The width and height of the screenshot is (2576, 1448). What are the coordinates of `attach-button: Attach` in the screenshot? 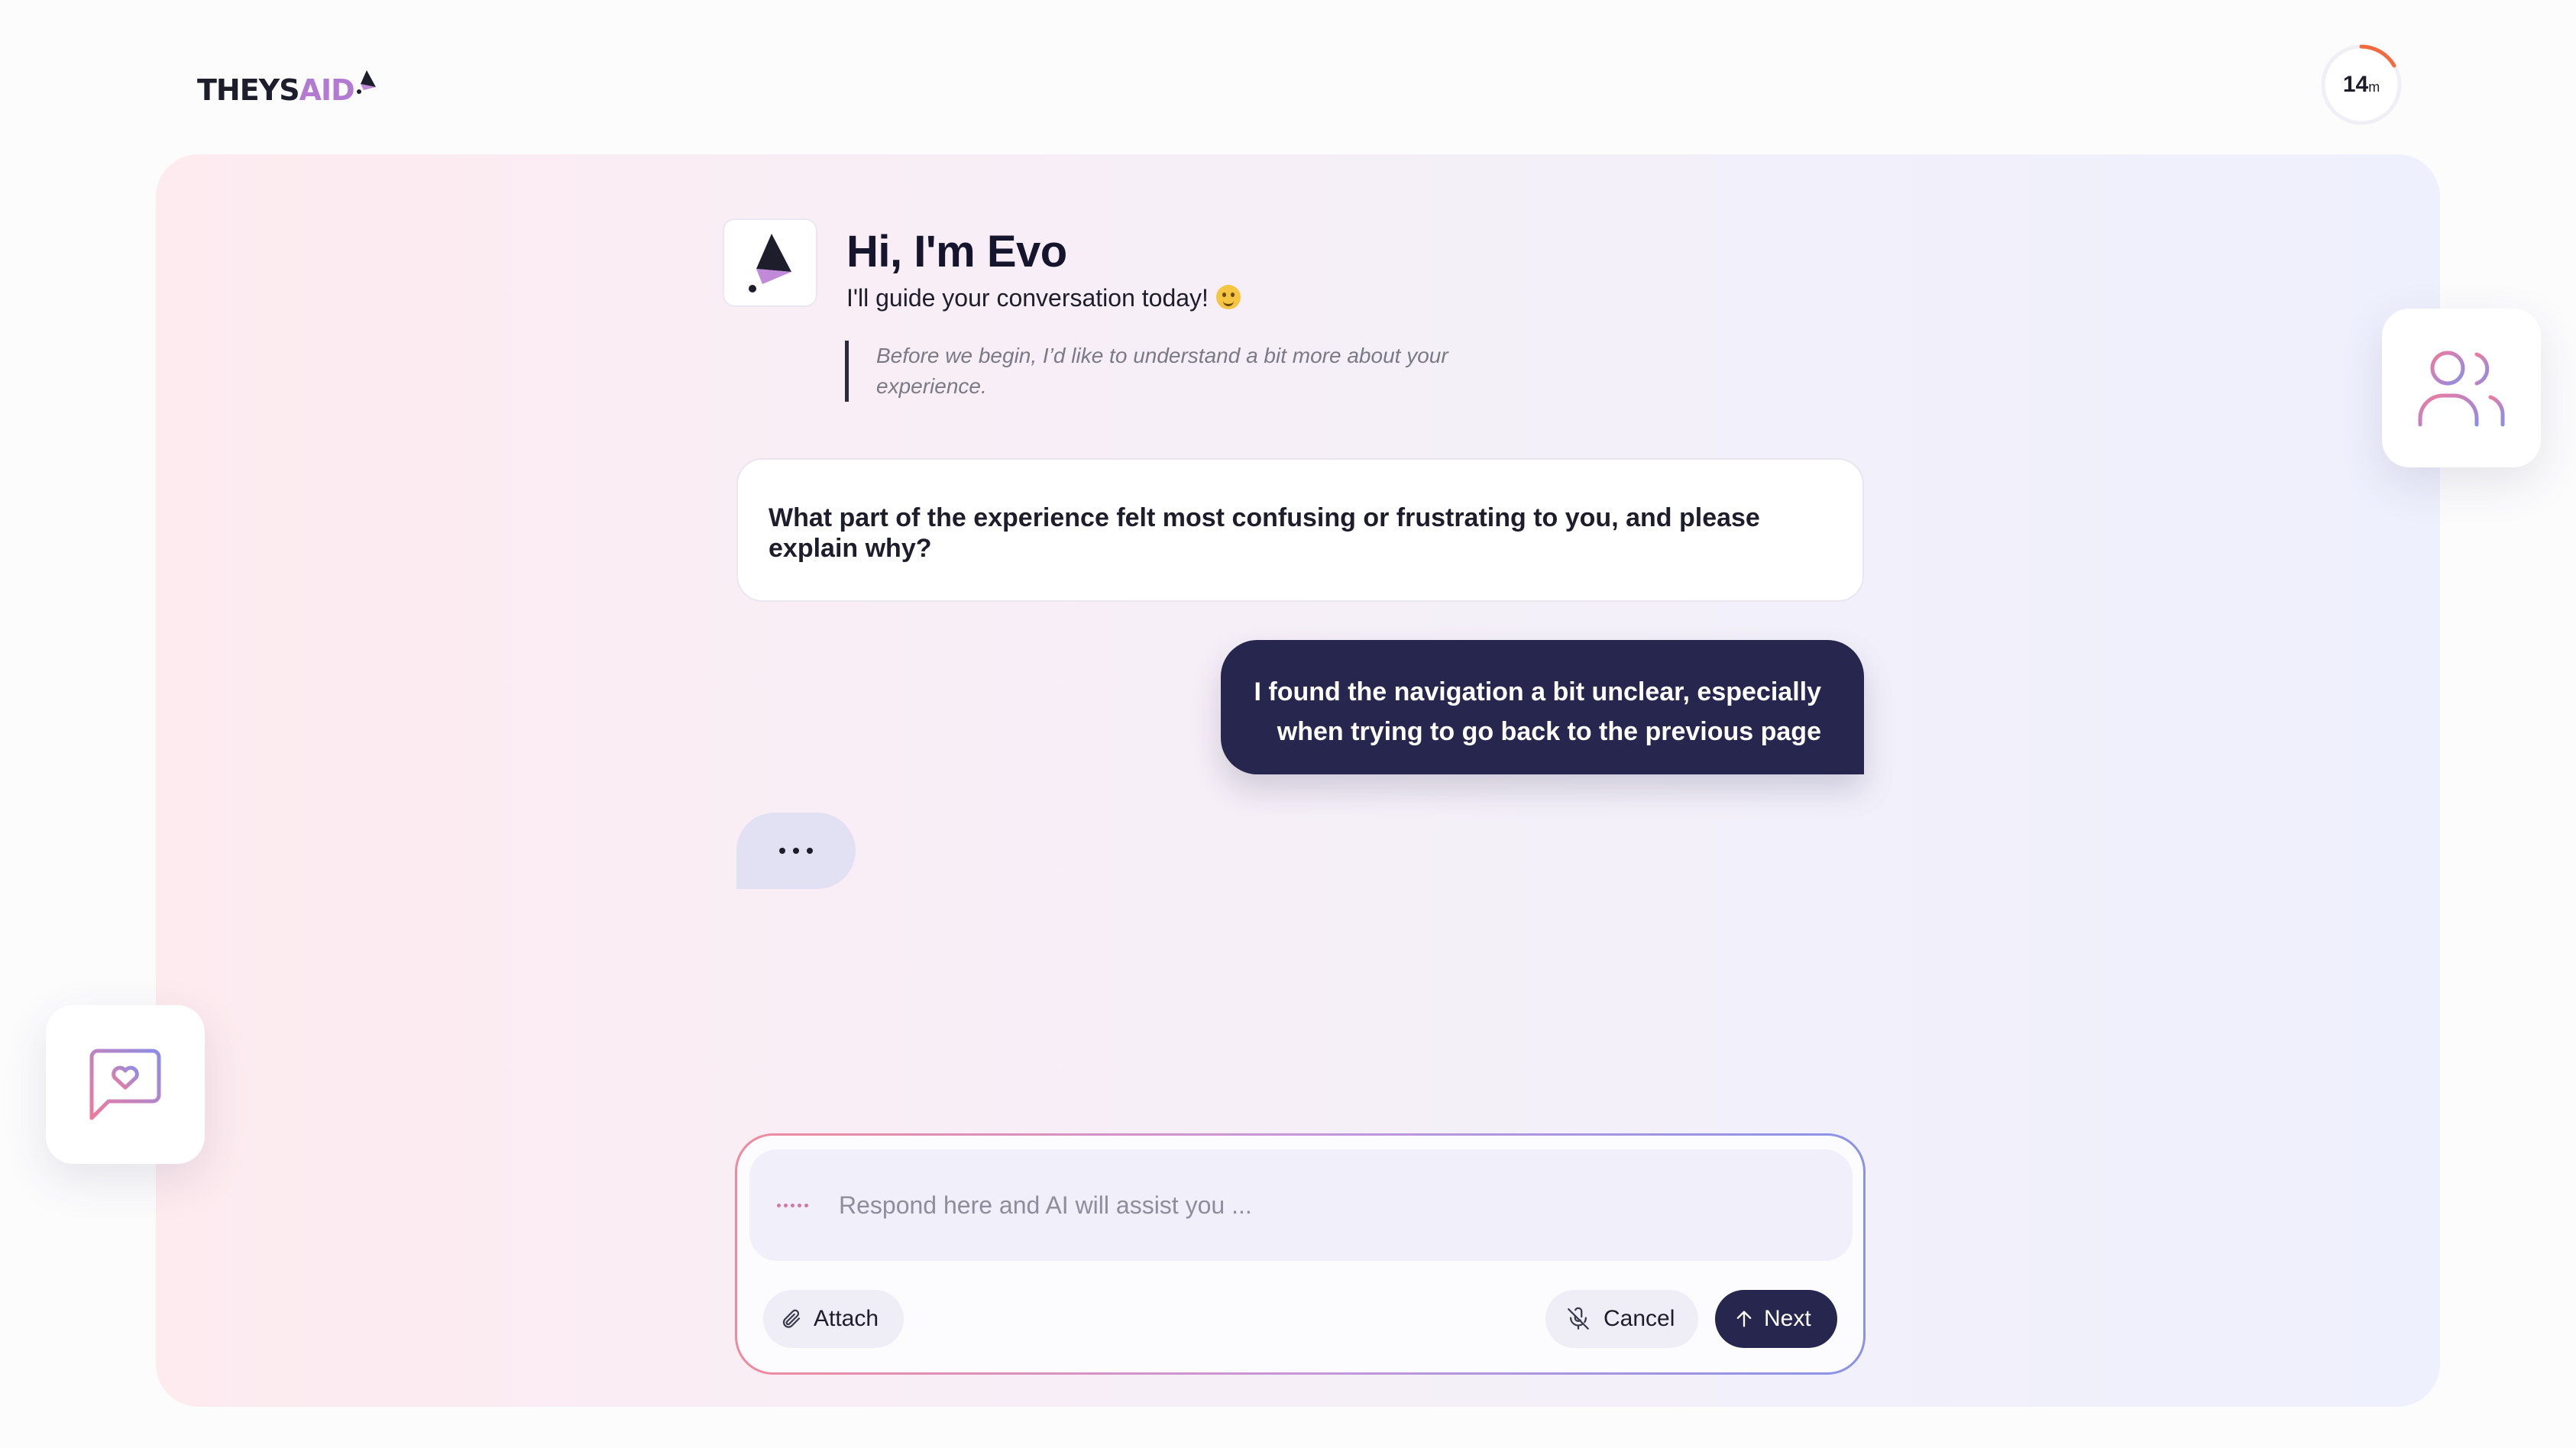 It's located at (833, 1319).